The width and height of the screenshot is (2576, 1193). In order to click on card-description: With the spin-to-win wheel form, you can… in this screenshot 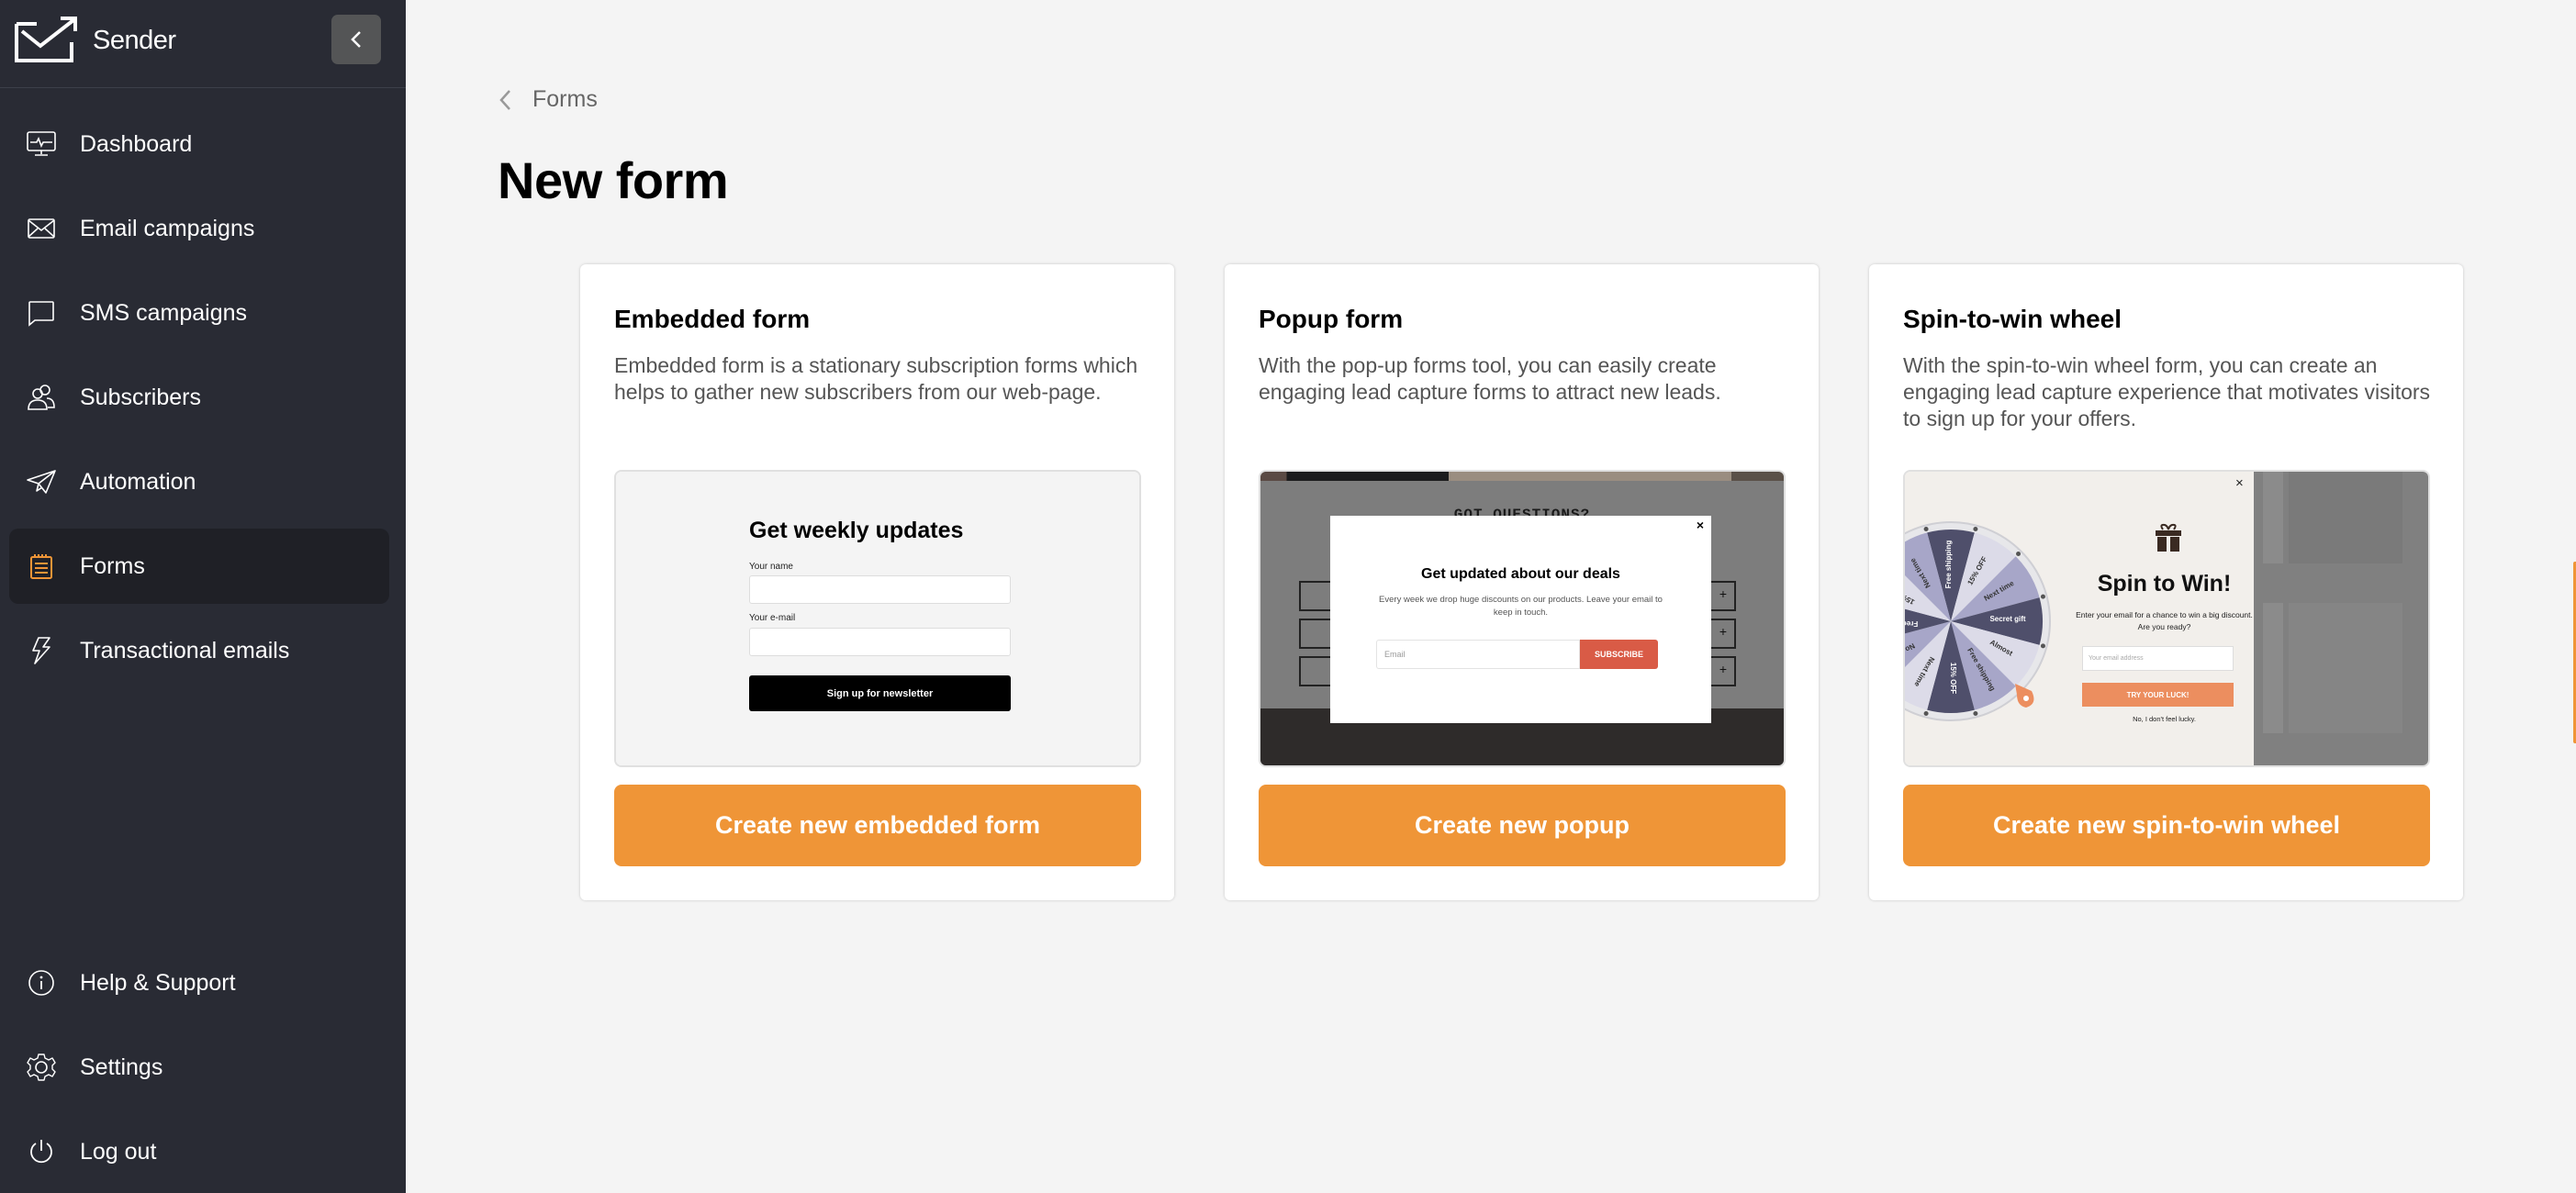, I will do `click(2167, 391)`.